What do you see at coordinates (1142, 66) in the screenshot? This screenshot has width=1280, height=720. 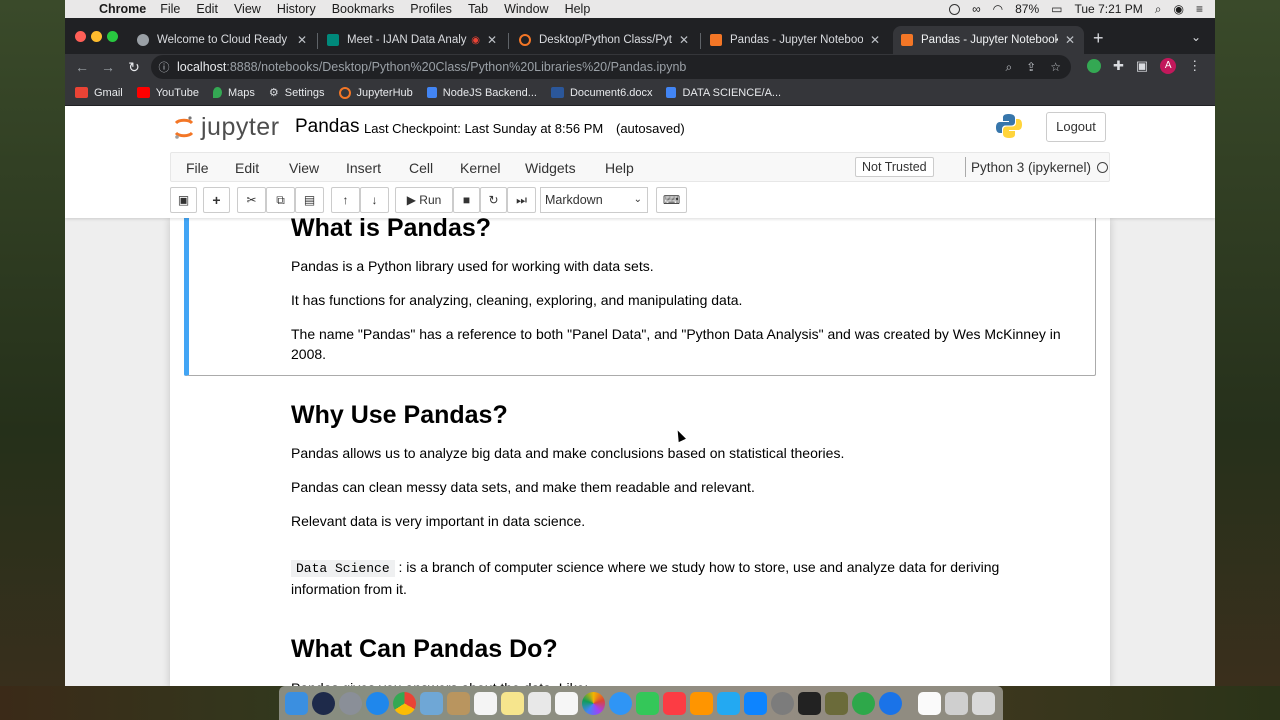 I see `side-panel-icon: ▣` at bounding box center [1142, 66].